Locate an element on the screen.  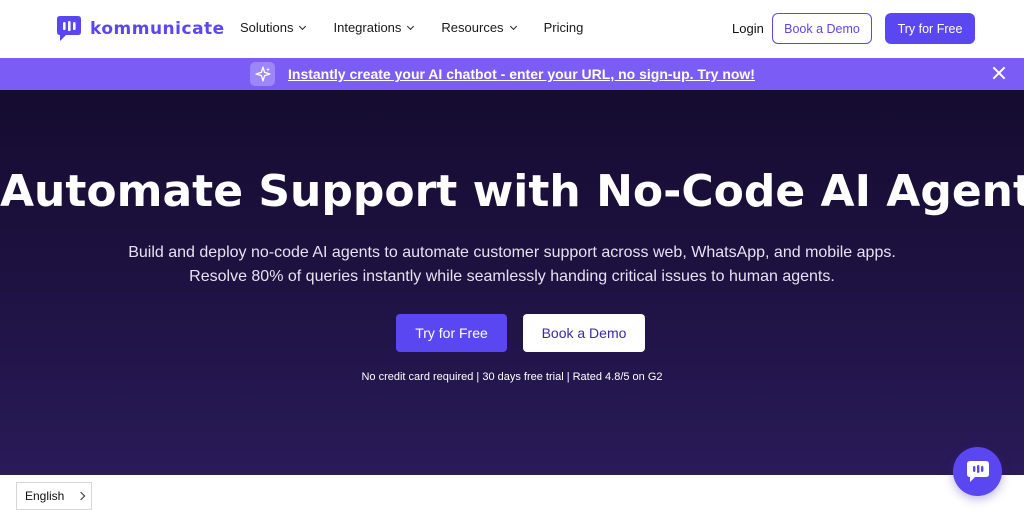
close-icon is located at coordinates (999, 73).